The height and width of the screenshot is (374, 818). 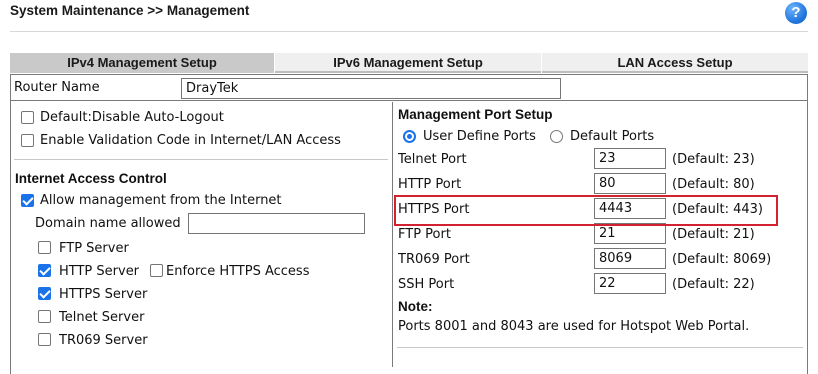 I want to click on https-port-highlight-box, so click(x=586, y=210).